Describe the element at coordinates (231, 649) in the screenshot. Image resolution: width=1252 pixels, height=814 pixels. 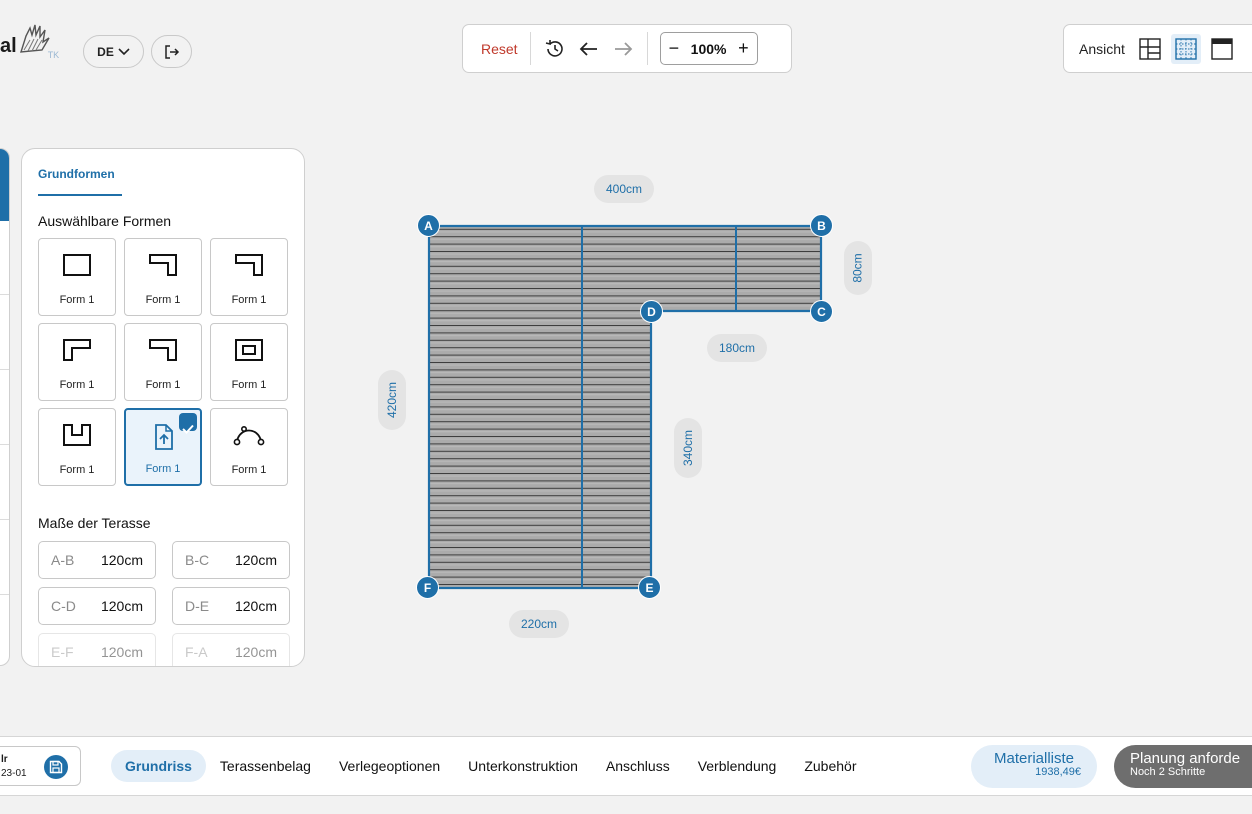
I see `dimension-field-fa: F-A 120cm` at that location.